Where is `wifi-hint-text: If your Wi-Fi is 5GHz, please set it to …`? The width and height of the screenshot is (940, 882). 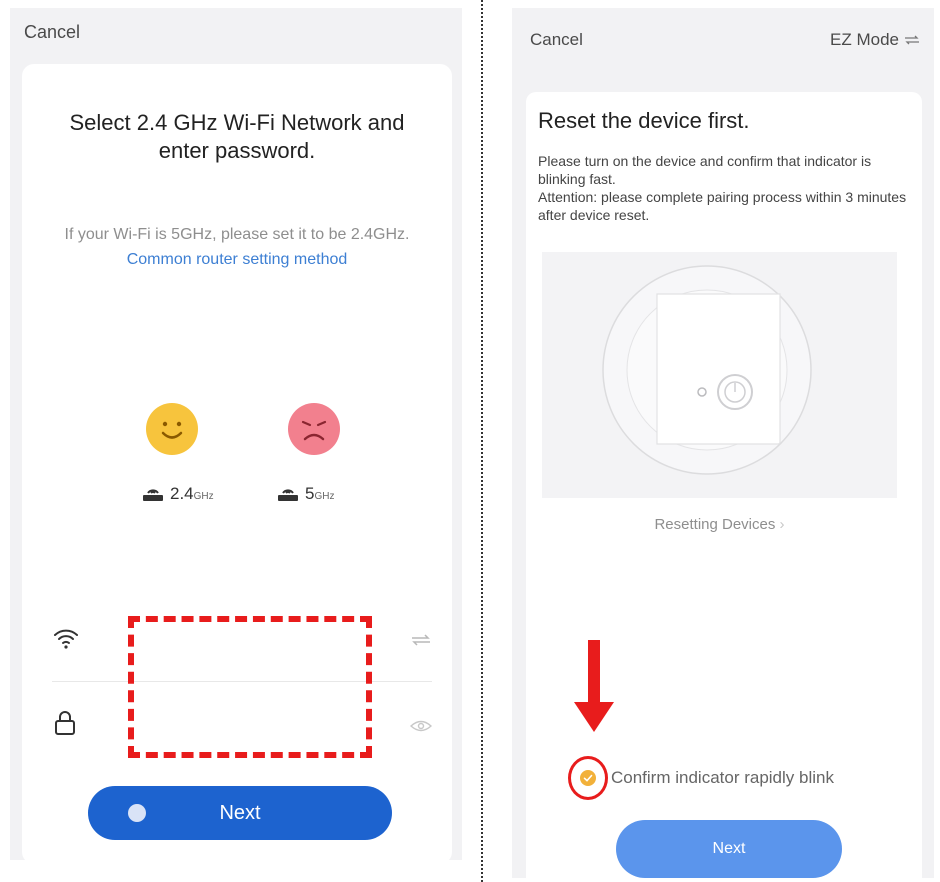 wifi-hint-text: If your Wi-Fi is 5GHz, please set it to … is located at coordinates (237, 234).